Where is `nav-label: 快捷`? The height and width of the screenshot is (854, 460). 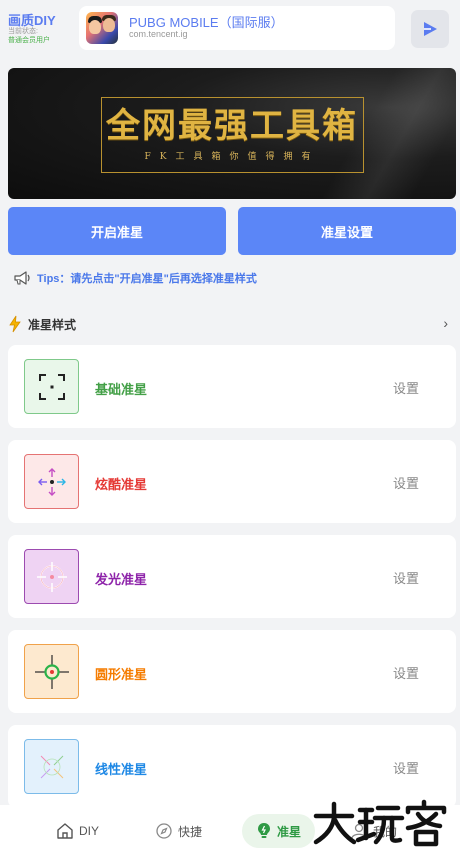
nav-label: 快捷 is located at coordinates (190, 831).